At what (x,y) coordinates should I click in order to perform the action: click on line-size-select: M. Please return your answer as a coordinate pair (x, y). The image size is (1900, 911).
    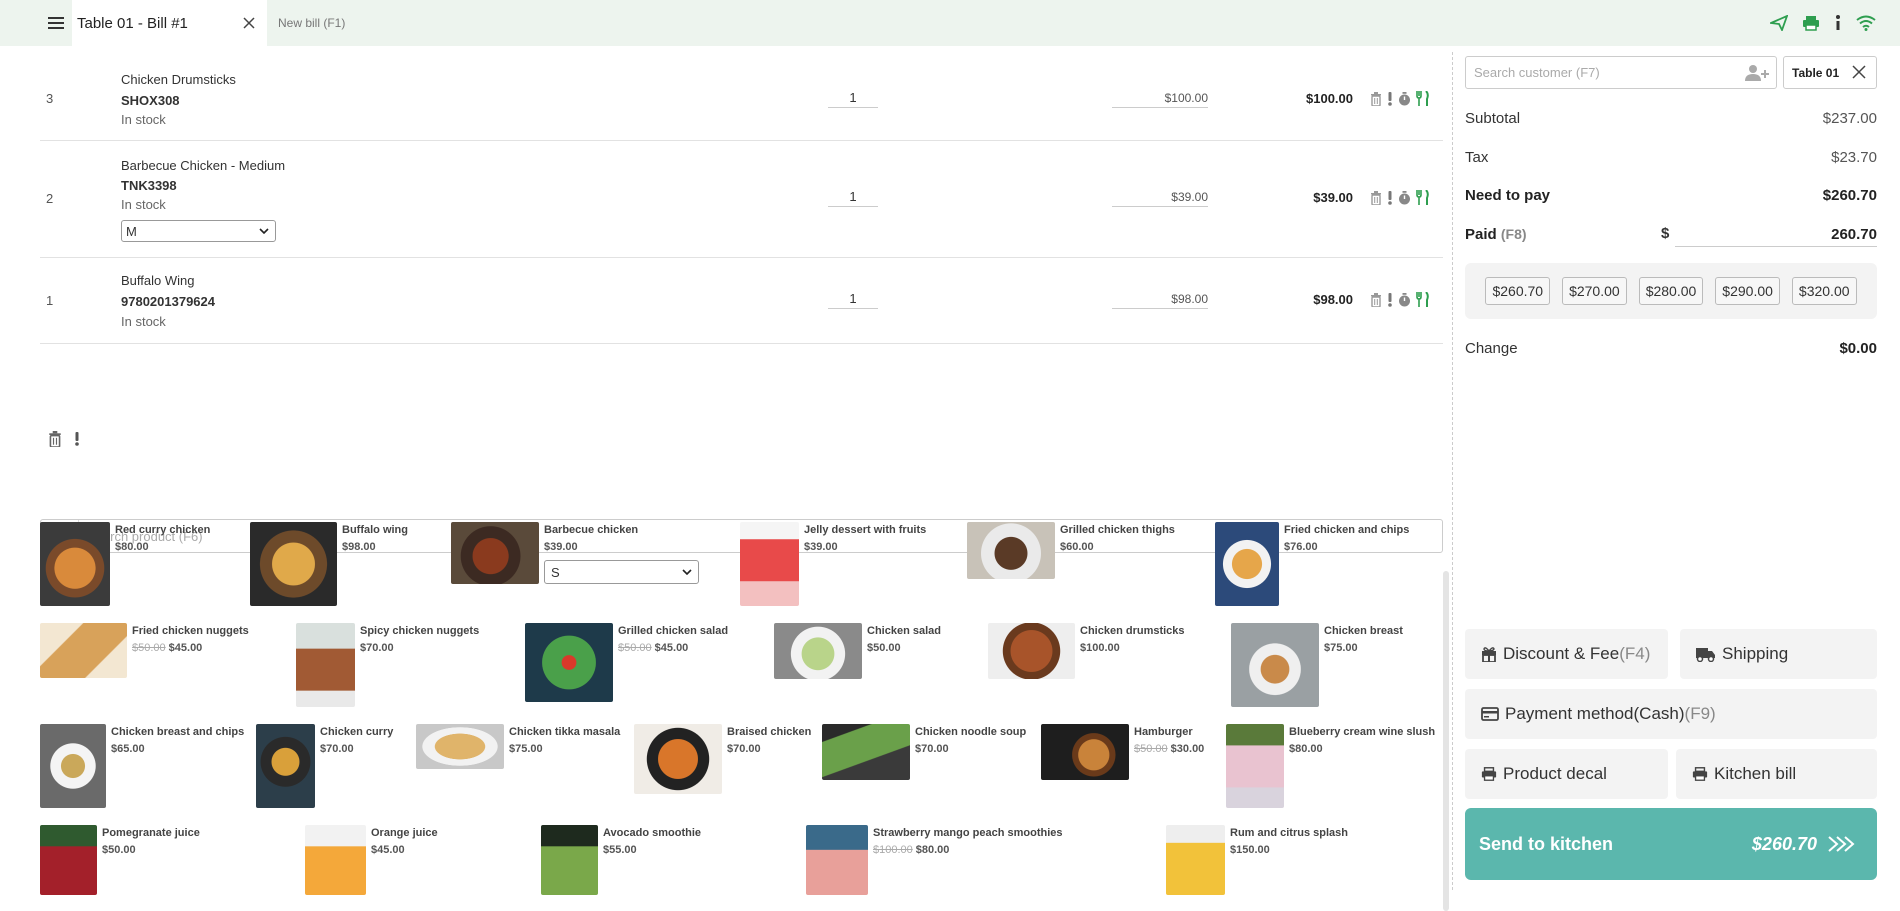
    Looking at the image, I should click on (198, 231).